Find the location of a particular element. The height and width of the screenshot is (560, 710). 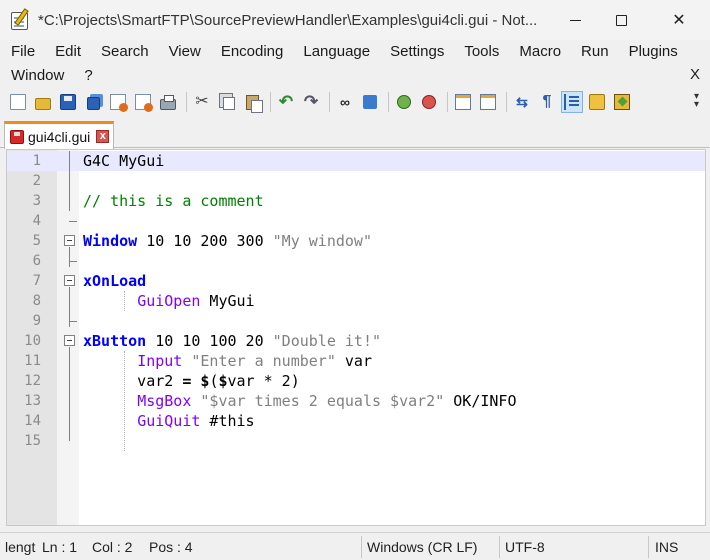

sync-vertical-button is located at coordinates (463, 102).